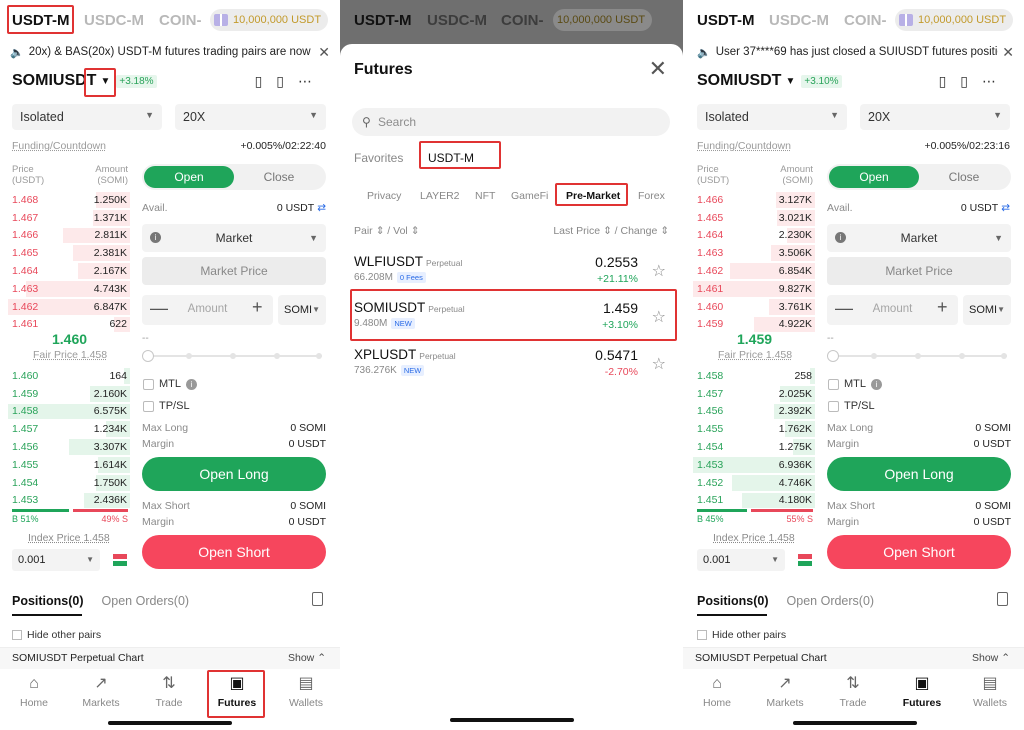 Image resolution: width=1024 pixels, height=730 pixels. I want to click on ask-row: 1.465 3.021K, so click(754, 218).